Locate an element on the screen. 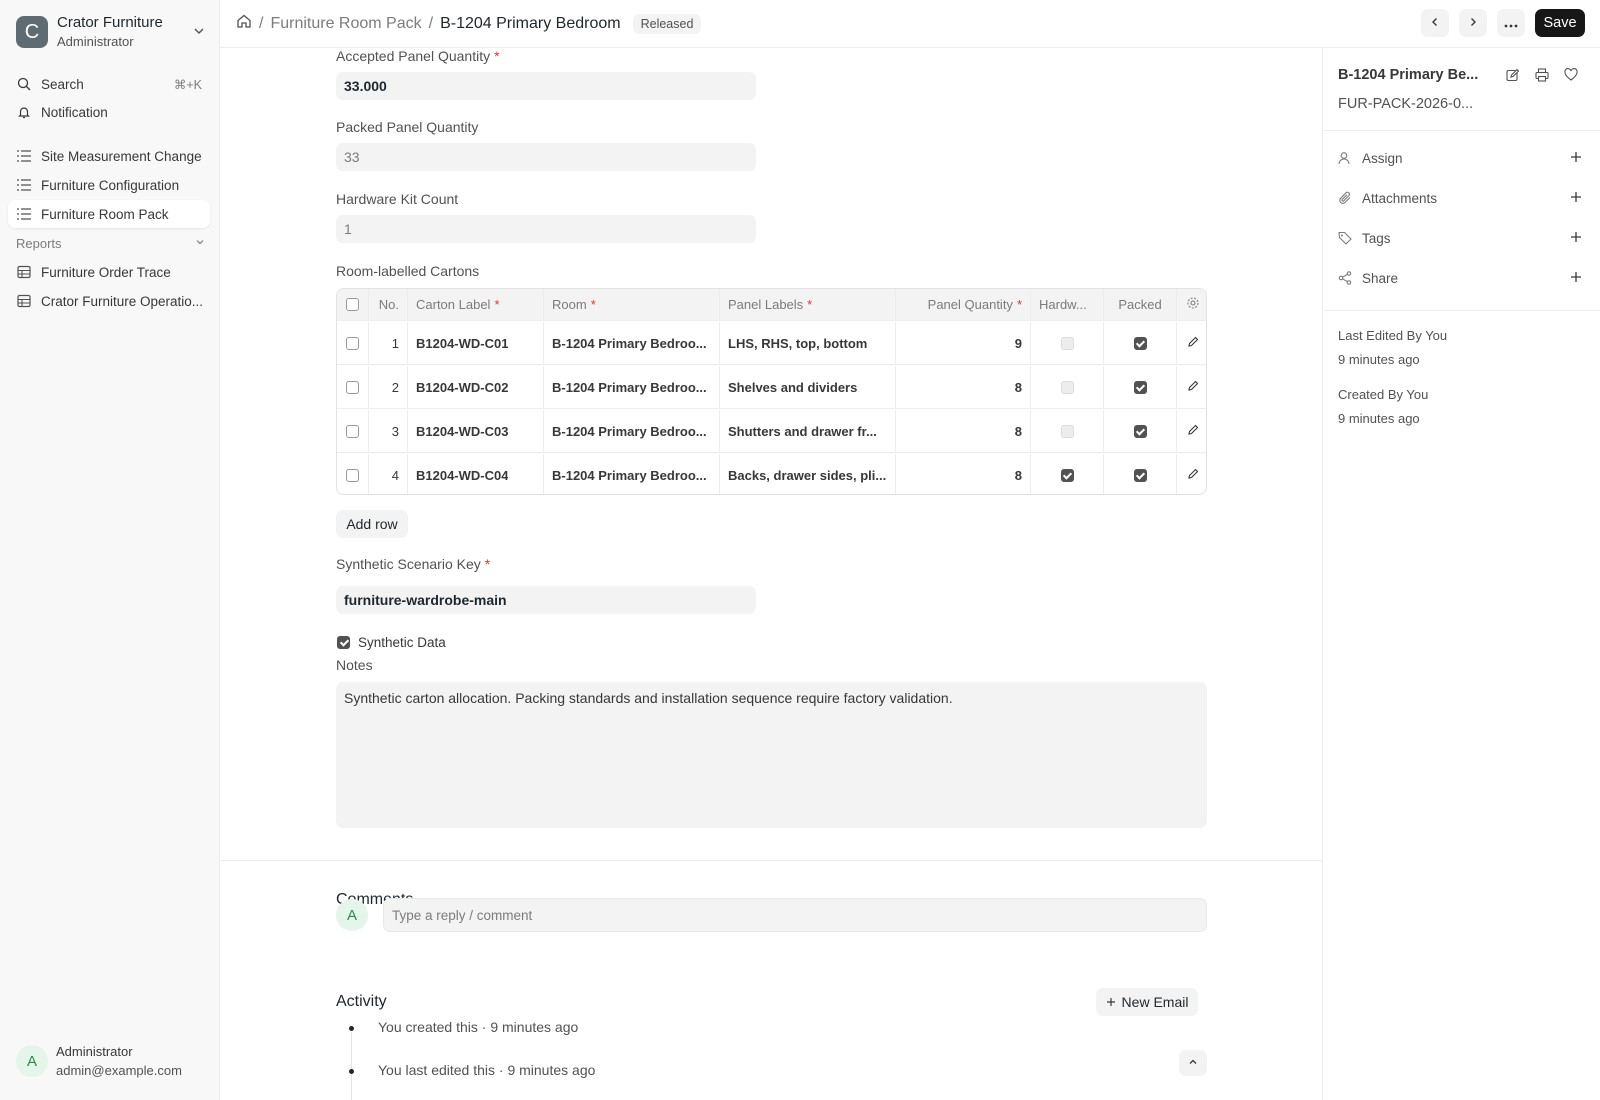 Image resolution: width=1600 pixels, height=1100 pixels. sidebar-item-furniture-room-pack: Furniture Room Pack is located at coordinates (109, 214).